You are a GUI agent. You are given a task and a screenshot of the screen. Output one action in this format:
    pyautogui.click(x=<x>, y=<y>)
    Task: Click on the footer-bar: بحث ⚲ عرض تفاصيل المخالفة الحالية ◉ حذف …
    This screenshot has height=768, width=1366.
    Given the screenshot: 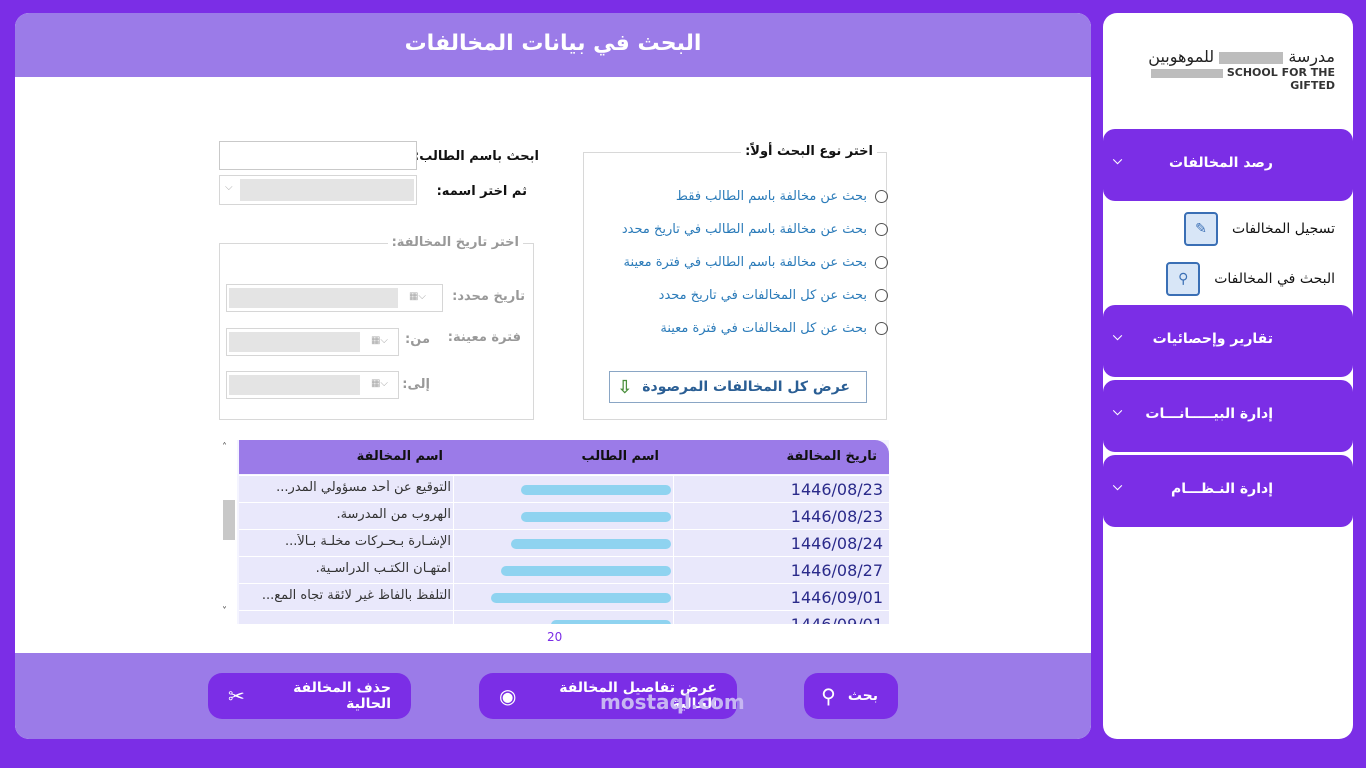 What is the action you would take?
    pyautogui.click(x=553, y=696)
    